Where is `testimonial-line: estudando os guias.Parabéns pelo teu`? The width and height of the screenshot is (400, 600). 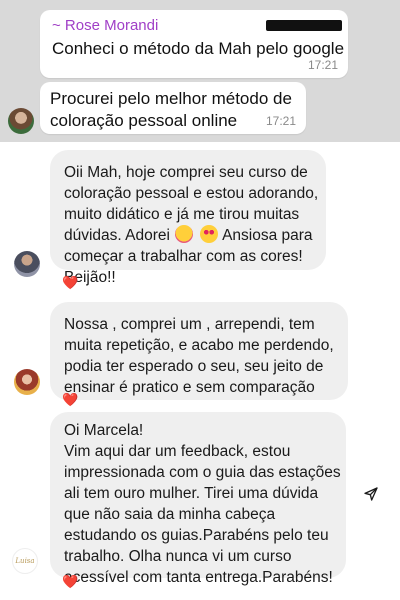
testimonial-line: estudando os guias.Parabéns pelo teu is located at coordinates (196, 535).